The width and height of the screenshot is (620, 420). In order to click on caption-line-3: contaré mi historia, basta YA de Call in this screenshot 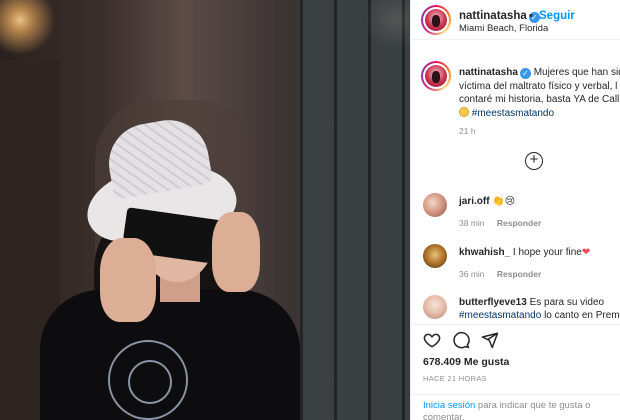, I will do `click(539, 99)`.